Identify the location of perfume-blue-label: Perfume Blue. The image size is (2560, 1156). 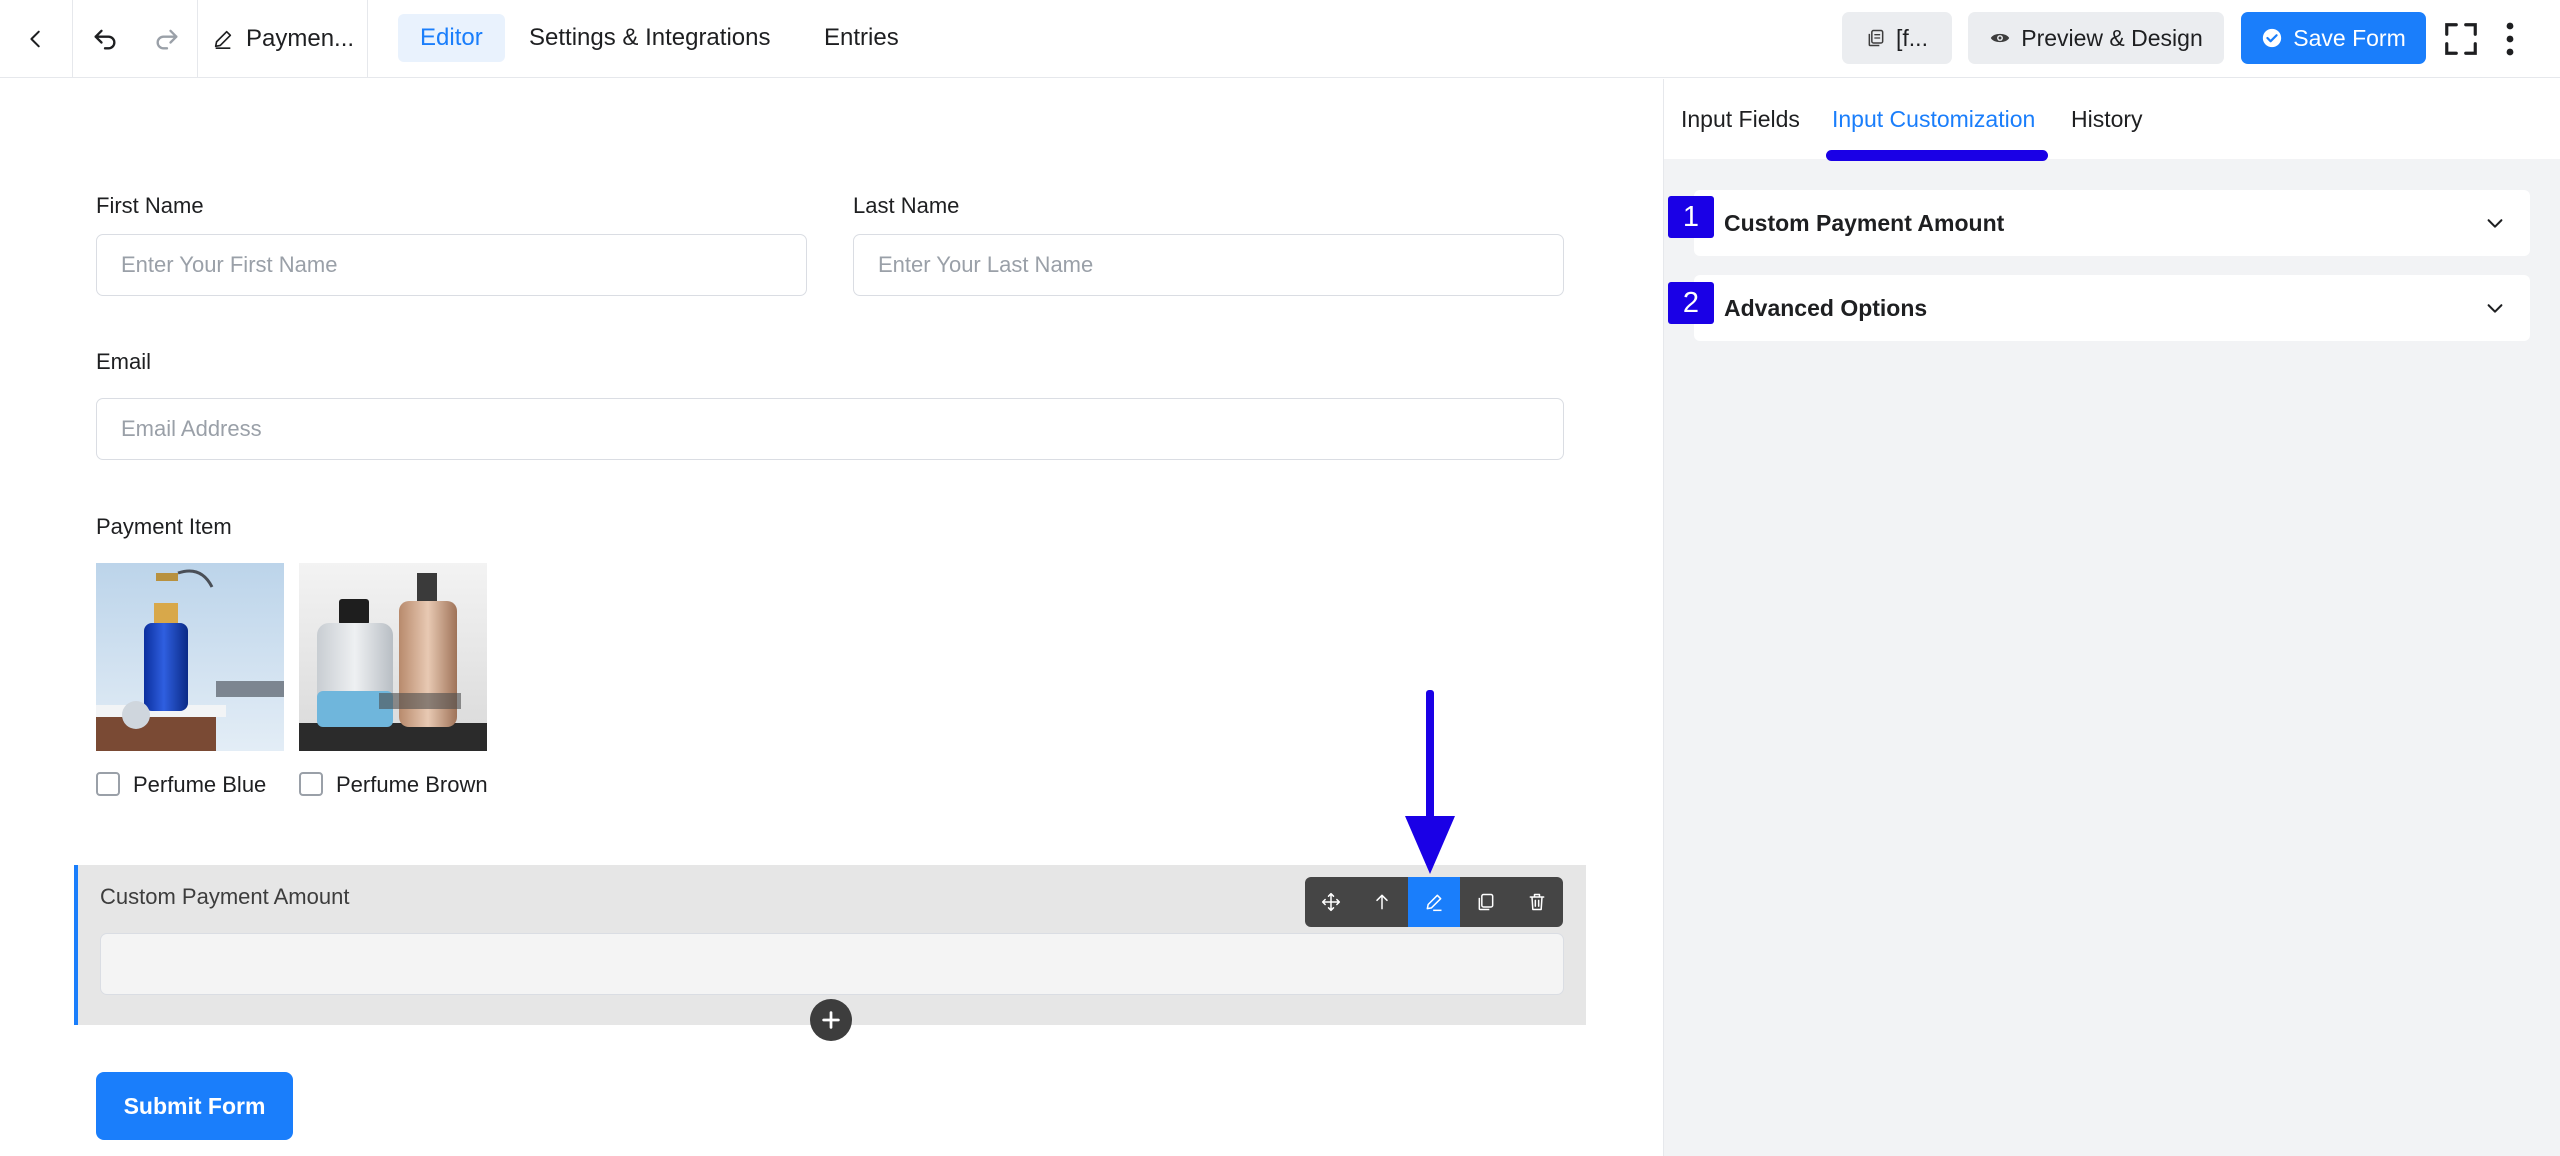
(200, 784).